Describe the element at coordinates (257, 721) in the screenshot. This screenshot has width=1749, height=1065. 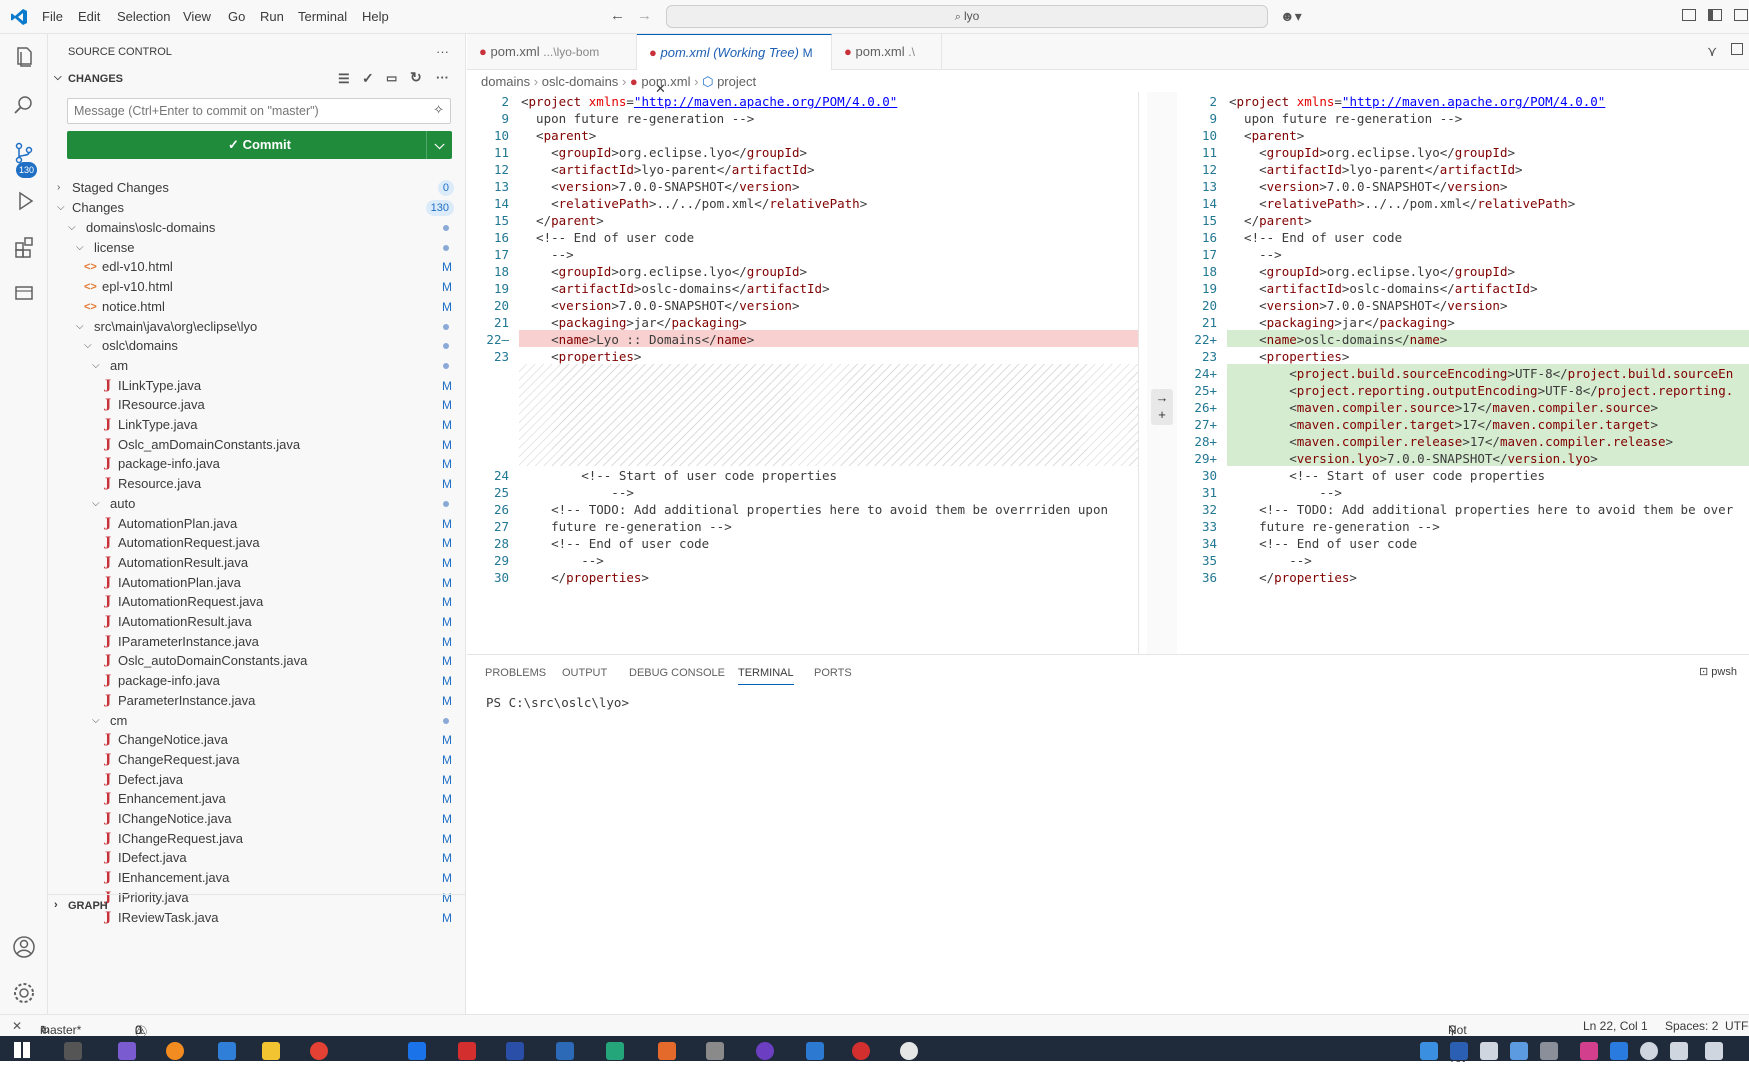
I see `tree-folder-item: ⌵ cm` at that location.